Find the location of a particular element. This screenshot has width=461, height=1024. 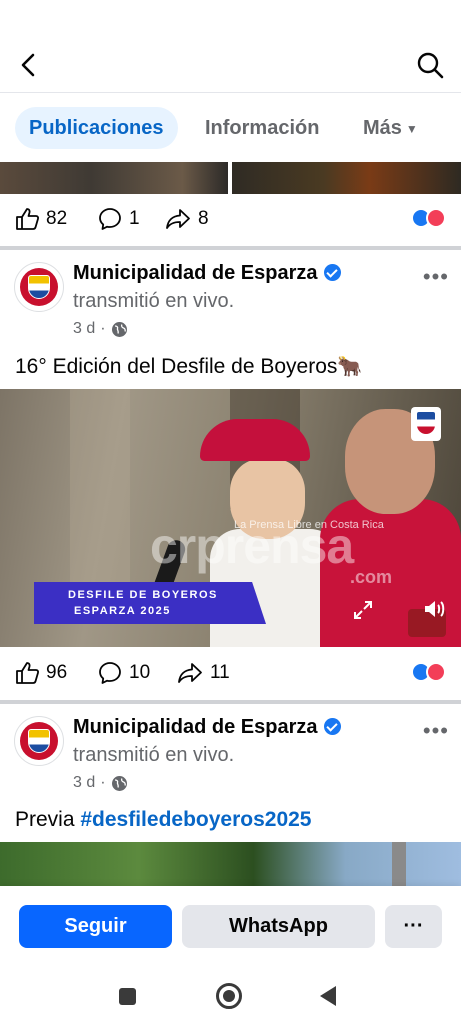

post-image is located at coordinates (230, 864).